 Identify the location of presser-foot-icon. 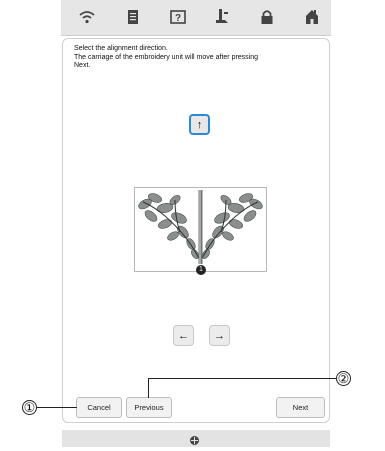
(222, 17).